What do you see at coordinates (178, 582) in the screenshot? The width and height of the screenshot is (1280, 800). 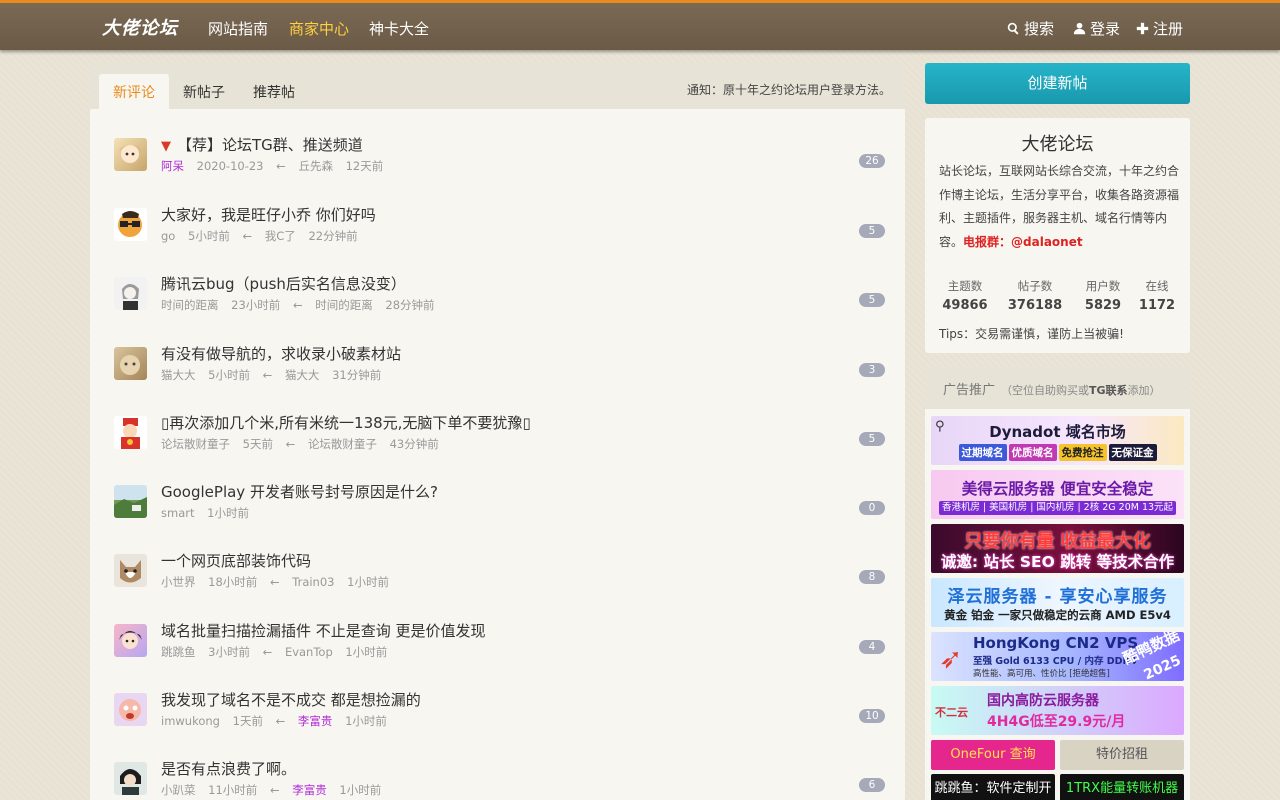 I see `author-link: 小世界` at bounding box center [178, 582].